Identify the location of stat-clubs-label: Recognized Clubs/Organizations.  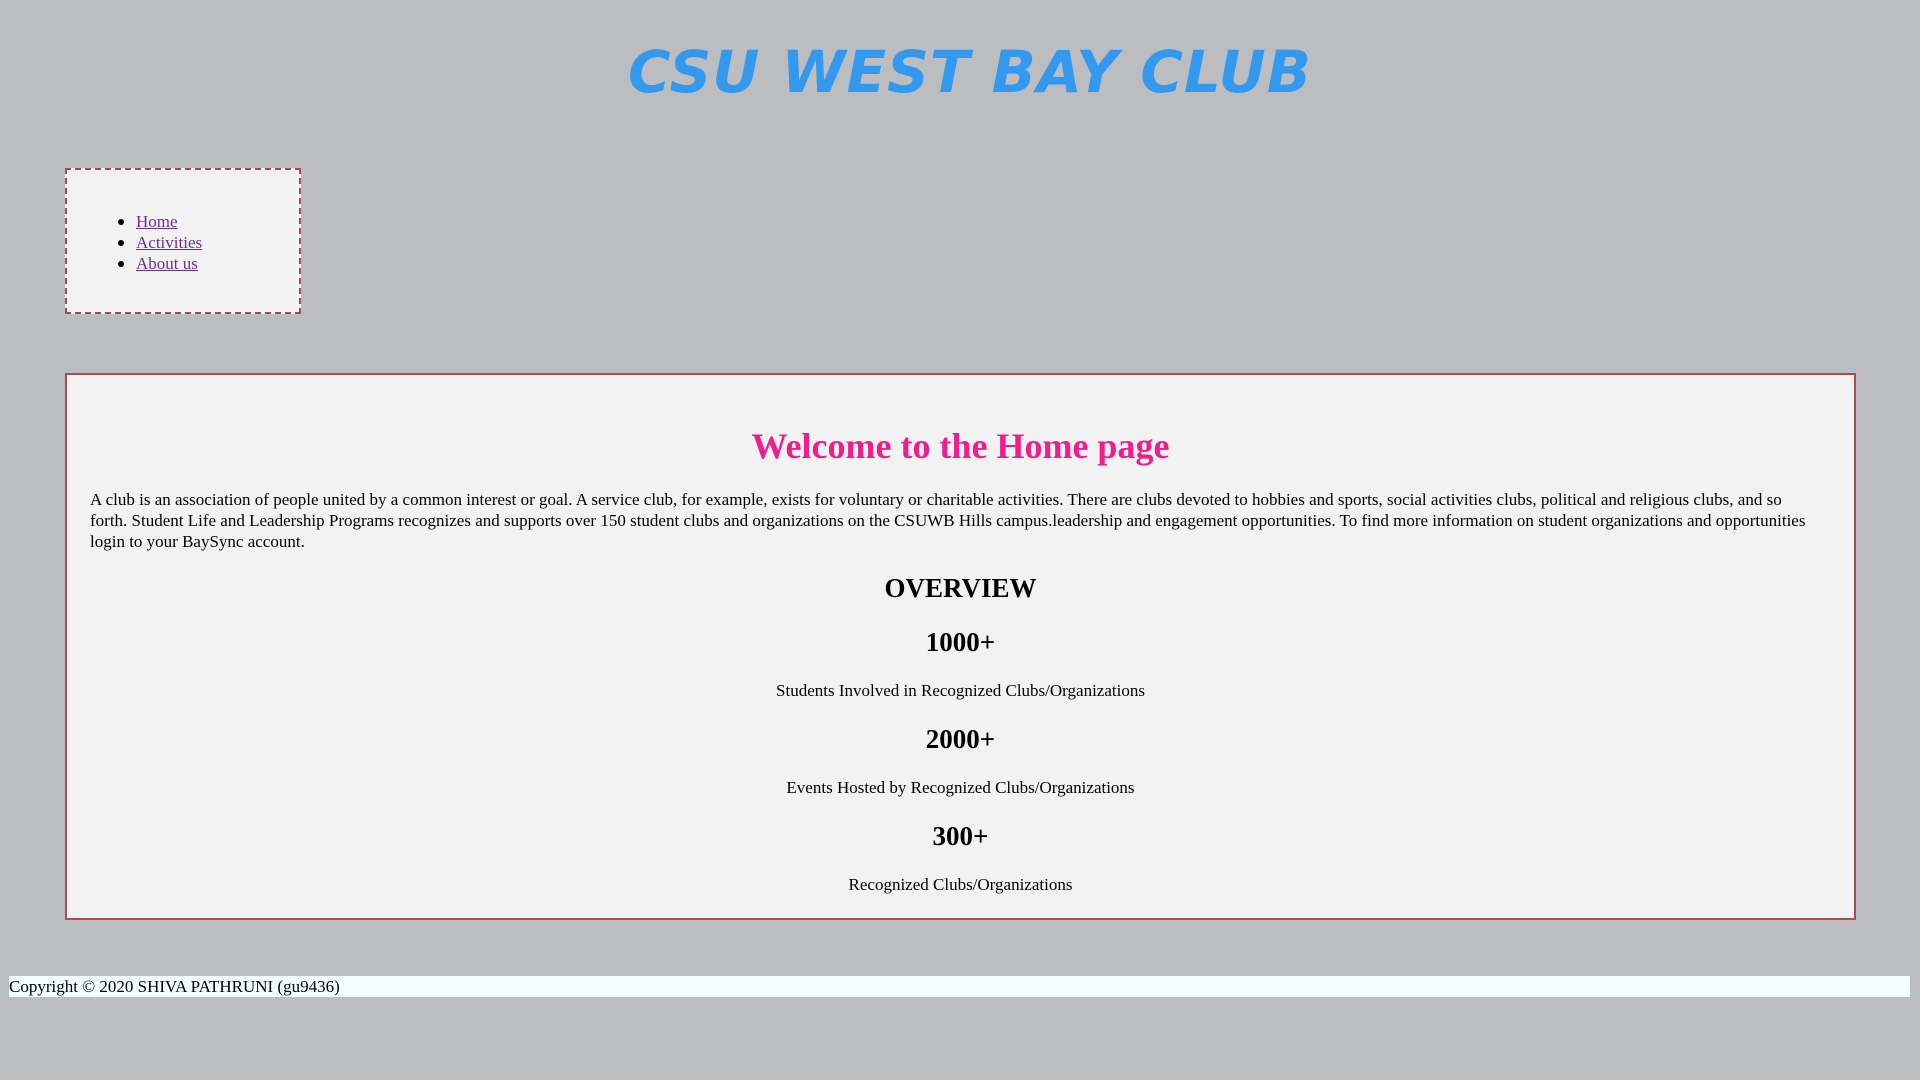
(960, 884).